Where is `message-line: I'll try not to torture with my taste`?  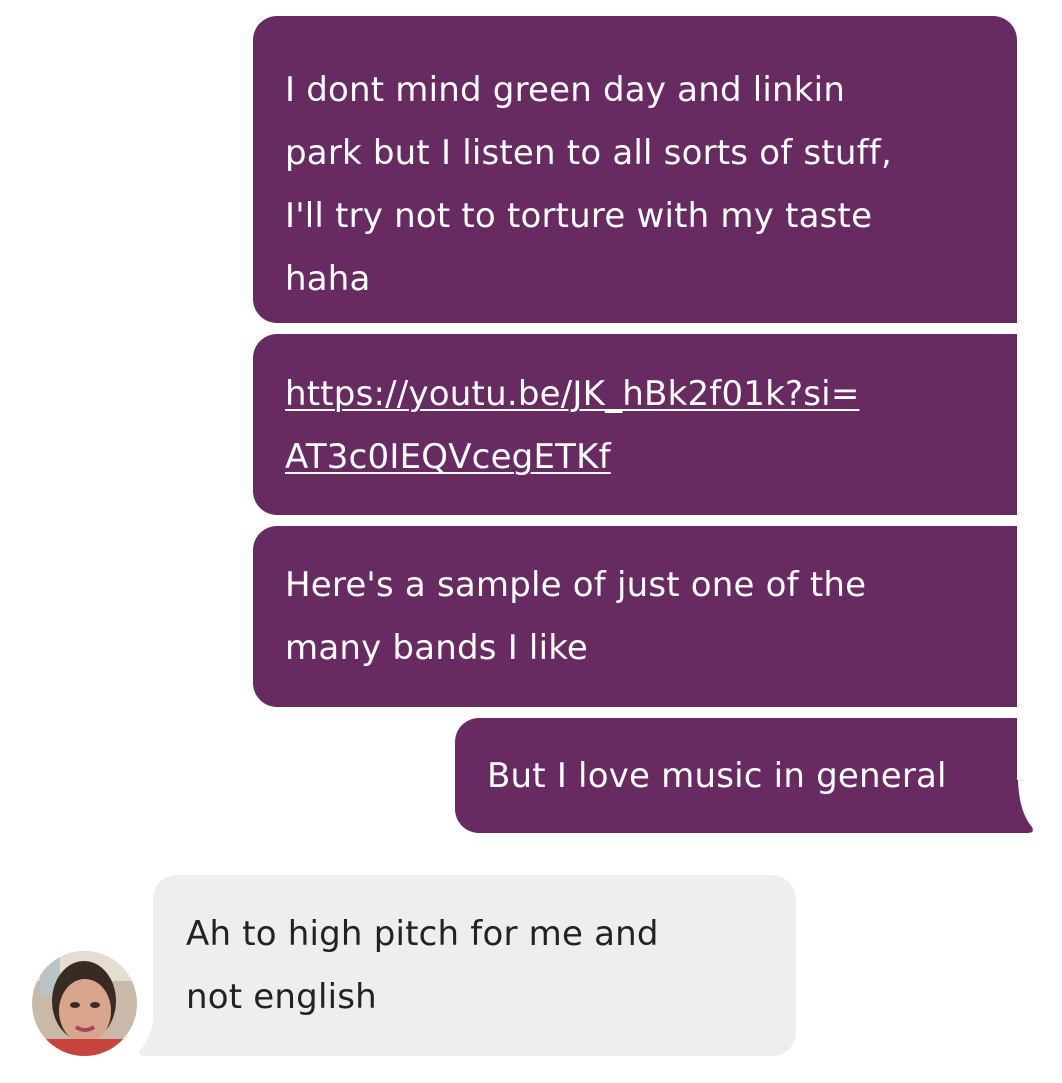
message-line: I'll try not to torture with my taste is located at coordinates (579, 216).